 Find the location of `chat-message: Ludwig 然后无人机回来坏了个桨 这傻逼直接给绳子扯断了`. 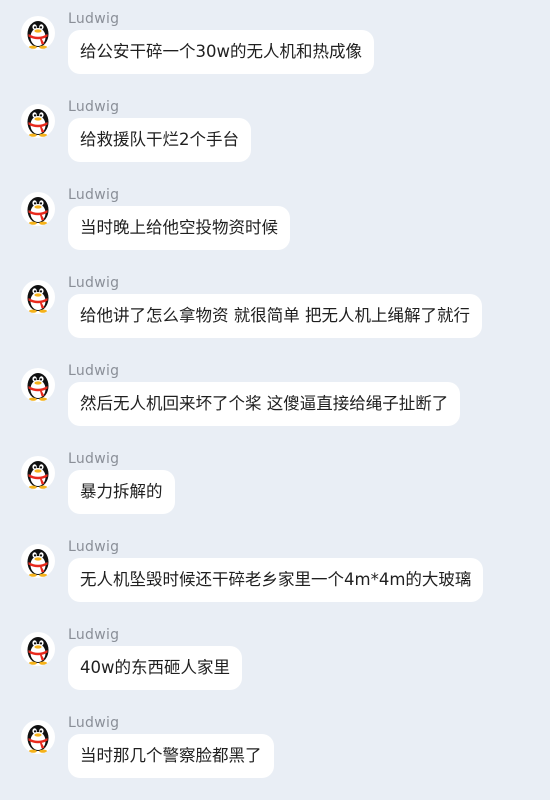

chat-message: Ludwig 然后无人机回来坏了个桨 这傻逼直接给绳子扯断了 is located at coordinates (275, 396).